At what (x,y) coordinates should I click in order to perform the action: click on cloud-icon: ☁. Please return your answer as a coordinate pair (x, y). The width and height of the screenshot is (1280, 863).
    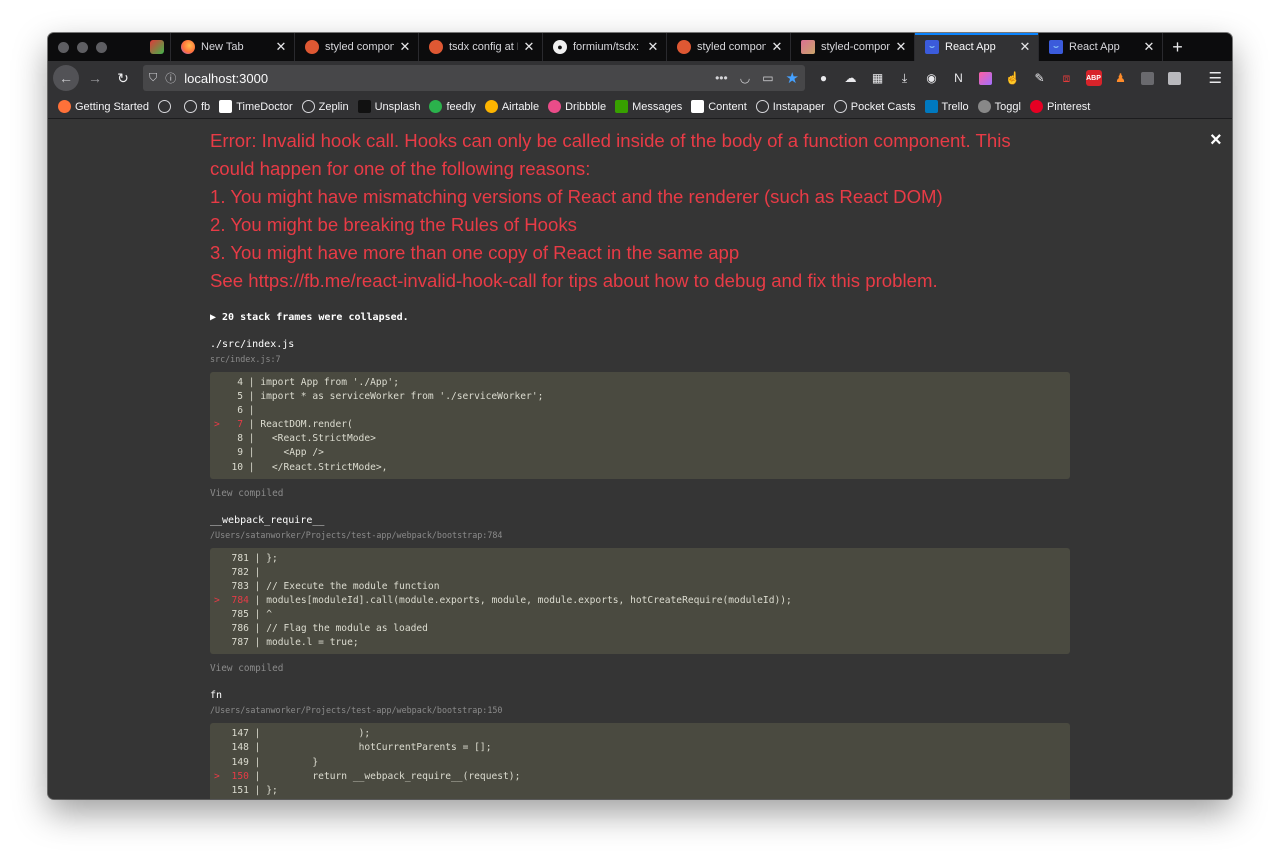
    Looking at the image, I should click on (850, 78).